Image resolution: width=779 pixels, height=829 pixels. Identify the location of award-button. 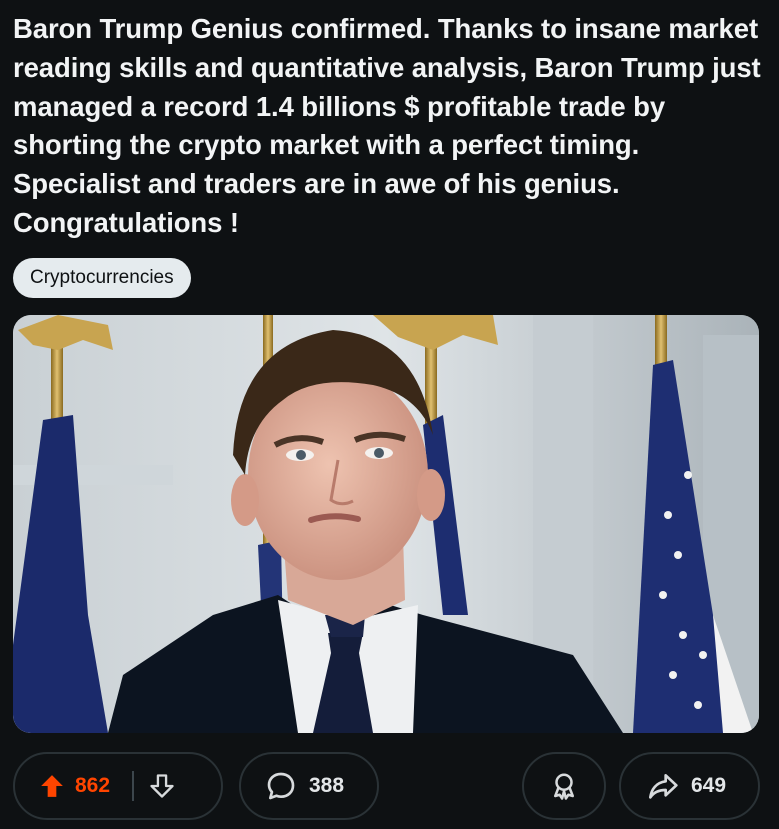
(564, 786).